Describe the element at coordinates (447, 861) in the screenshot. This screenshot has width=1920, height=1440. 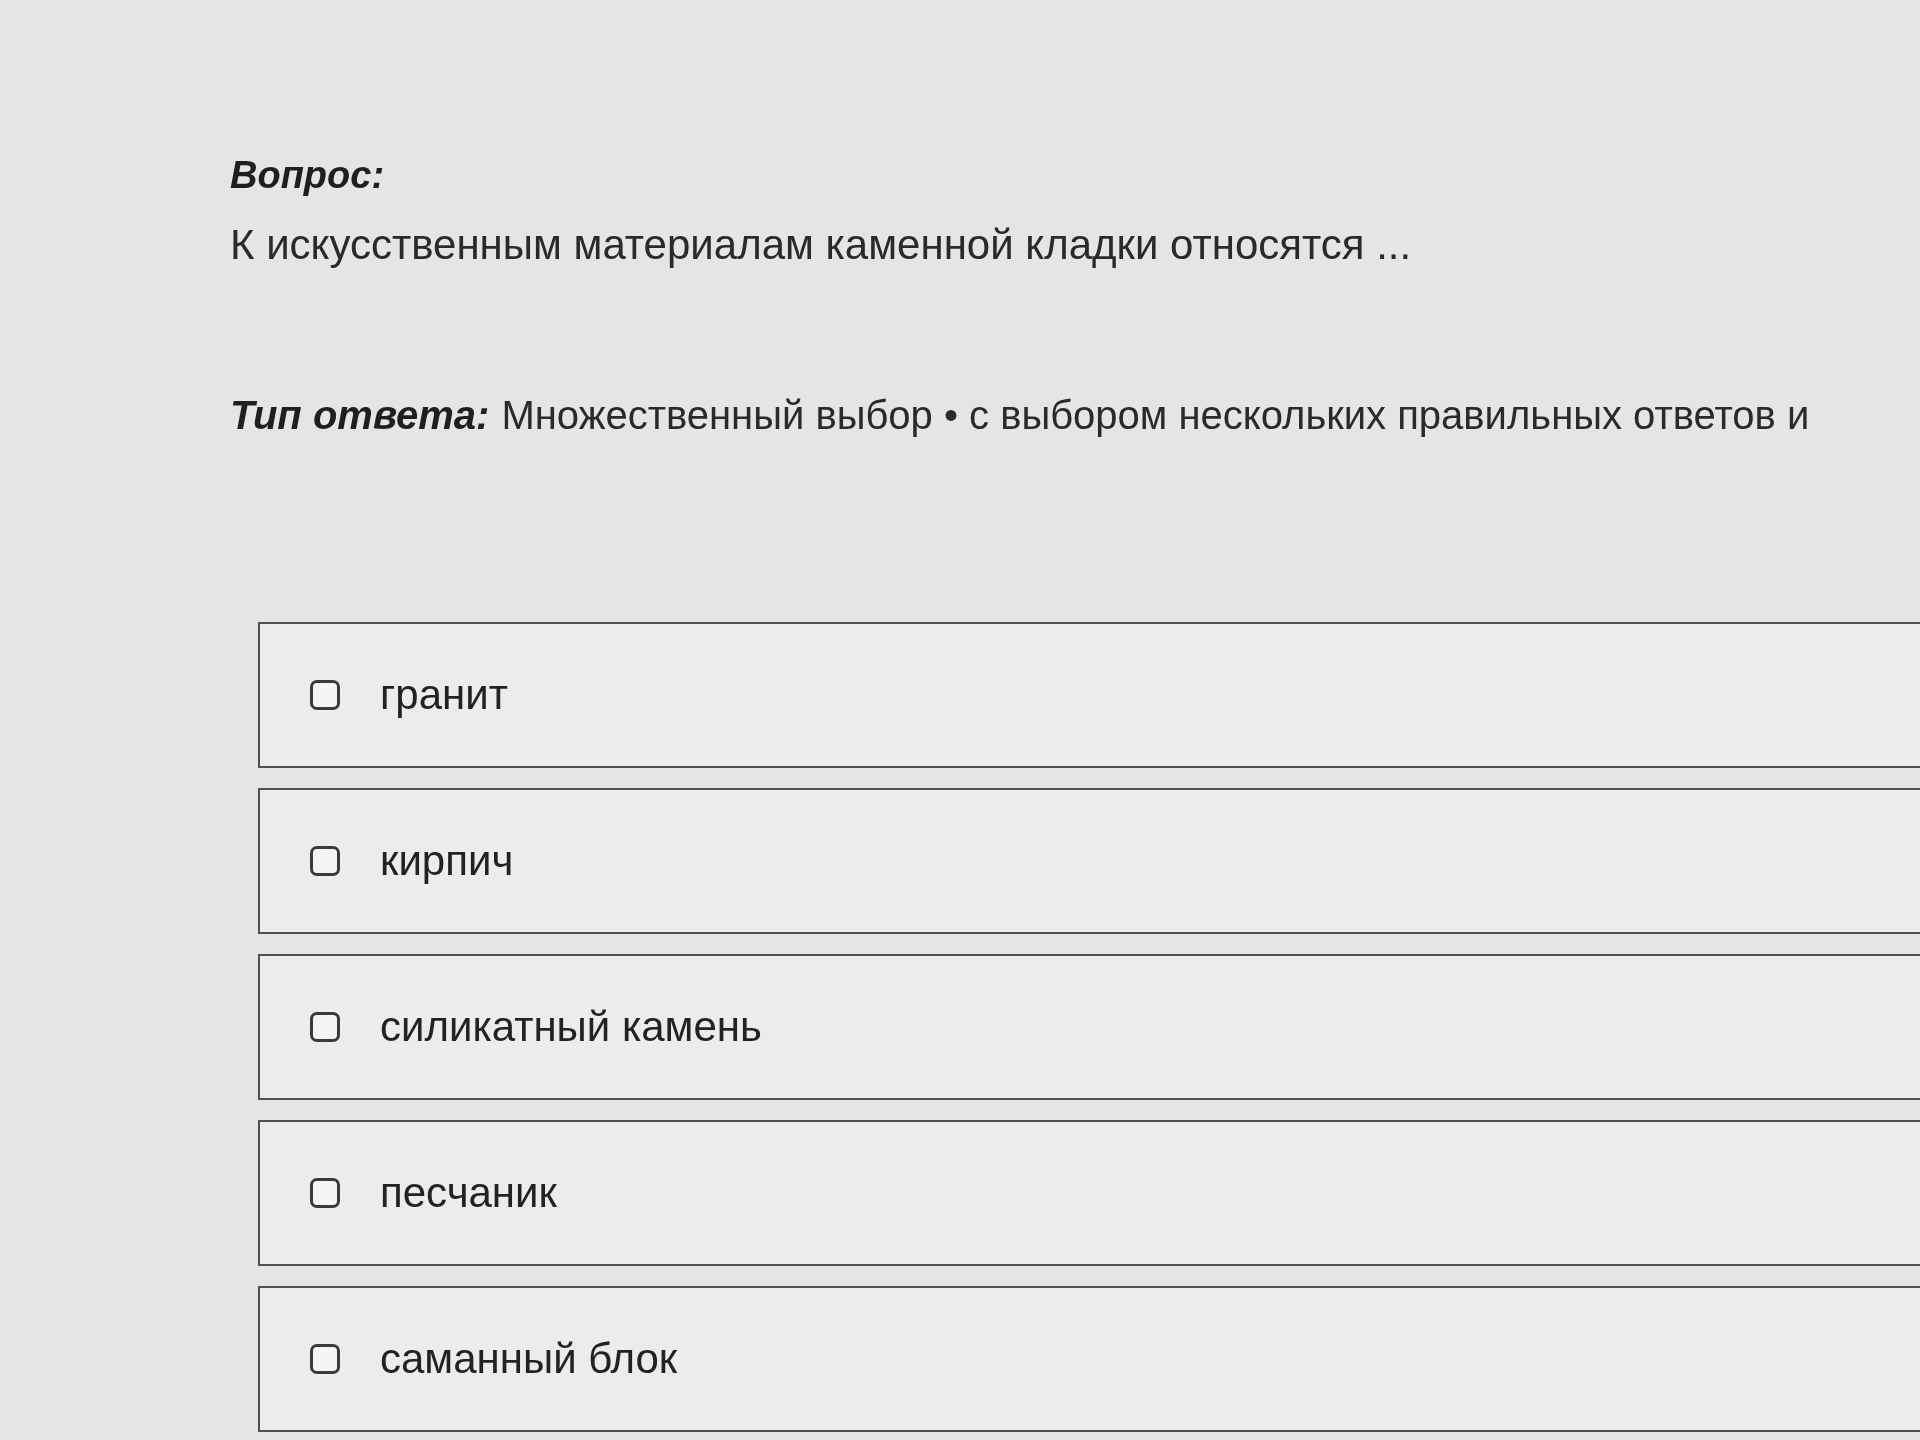
I see `option-label: кирпич` at that location.